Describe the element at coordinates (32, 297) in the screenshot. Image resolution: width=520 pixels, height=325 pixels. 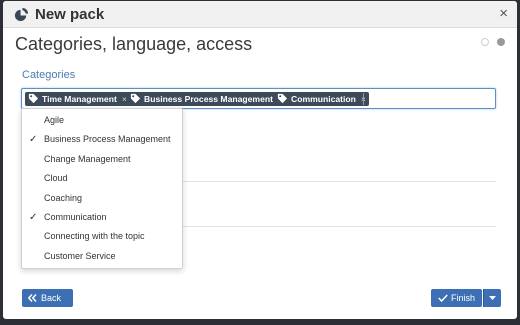
I see `double-chevron-left-icon` at that location.